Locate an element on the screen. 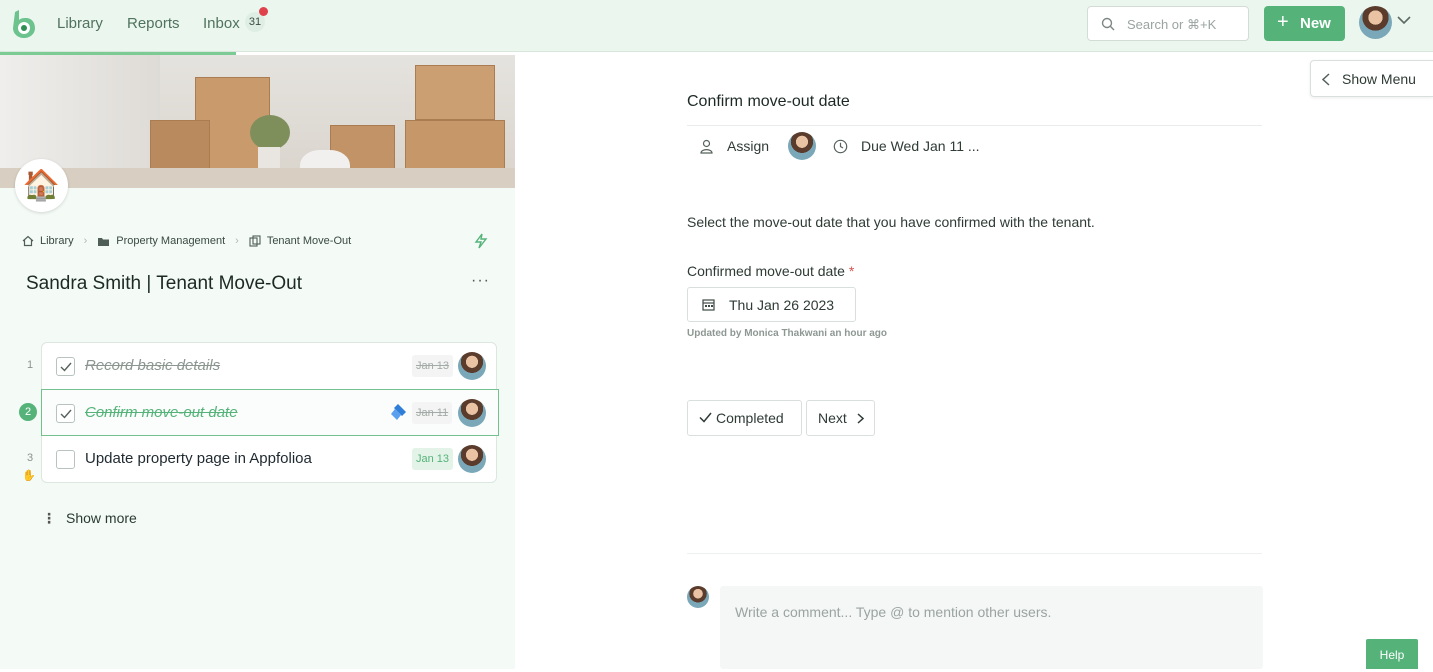 The width and height of the screenshot is (1433, 672). task-row-2: 2 Confirm move-out date Jan 11 is located at coordinates (259, 412).